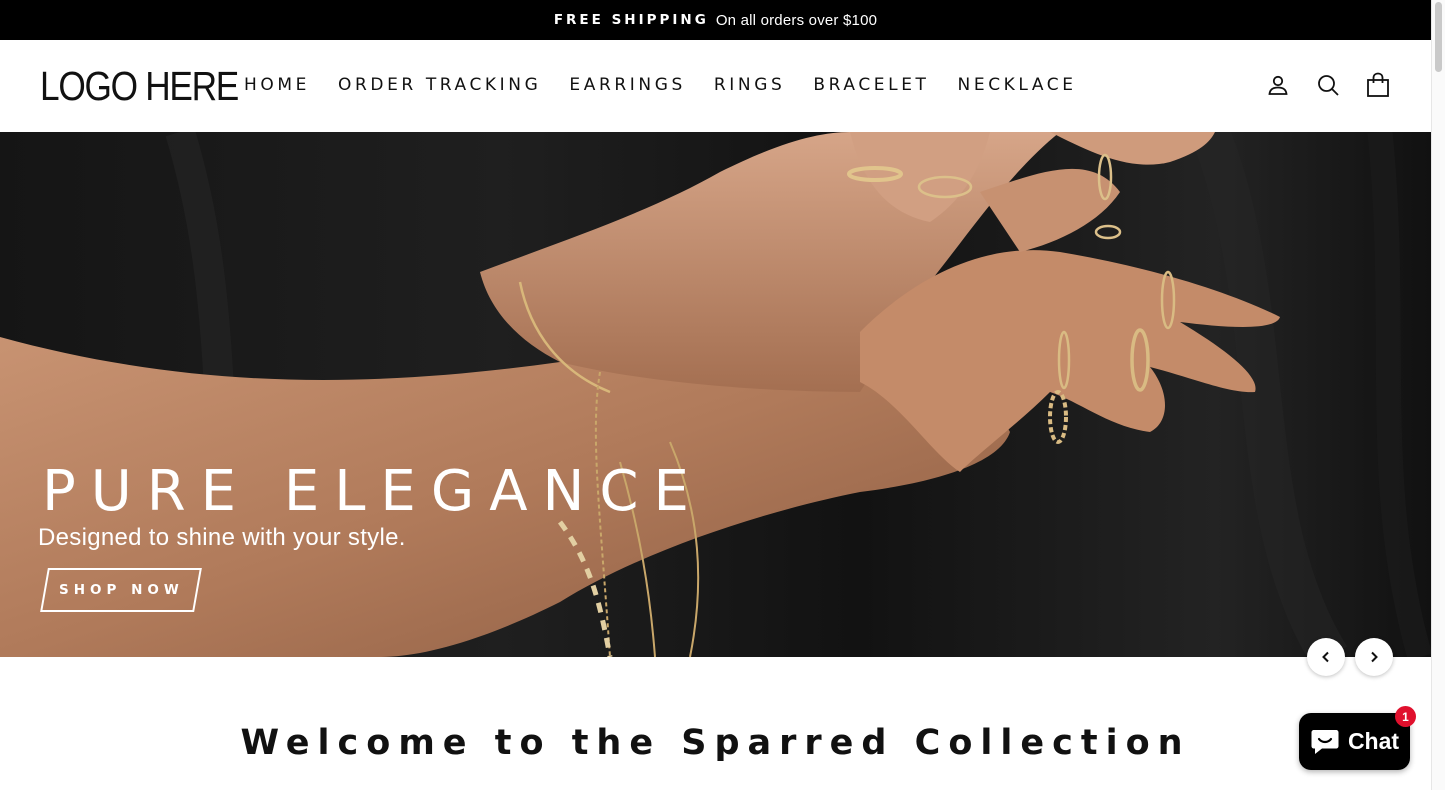 Image resolution: width=1445 pixels, height=790 pixels. I want to click on nav-order-tracking: ORDER TRACKING, so click(439, 85).